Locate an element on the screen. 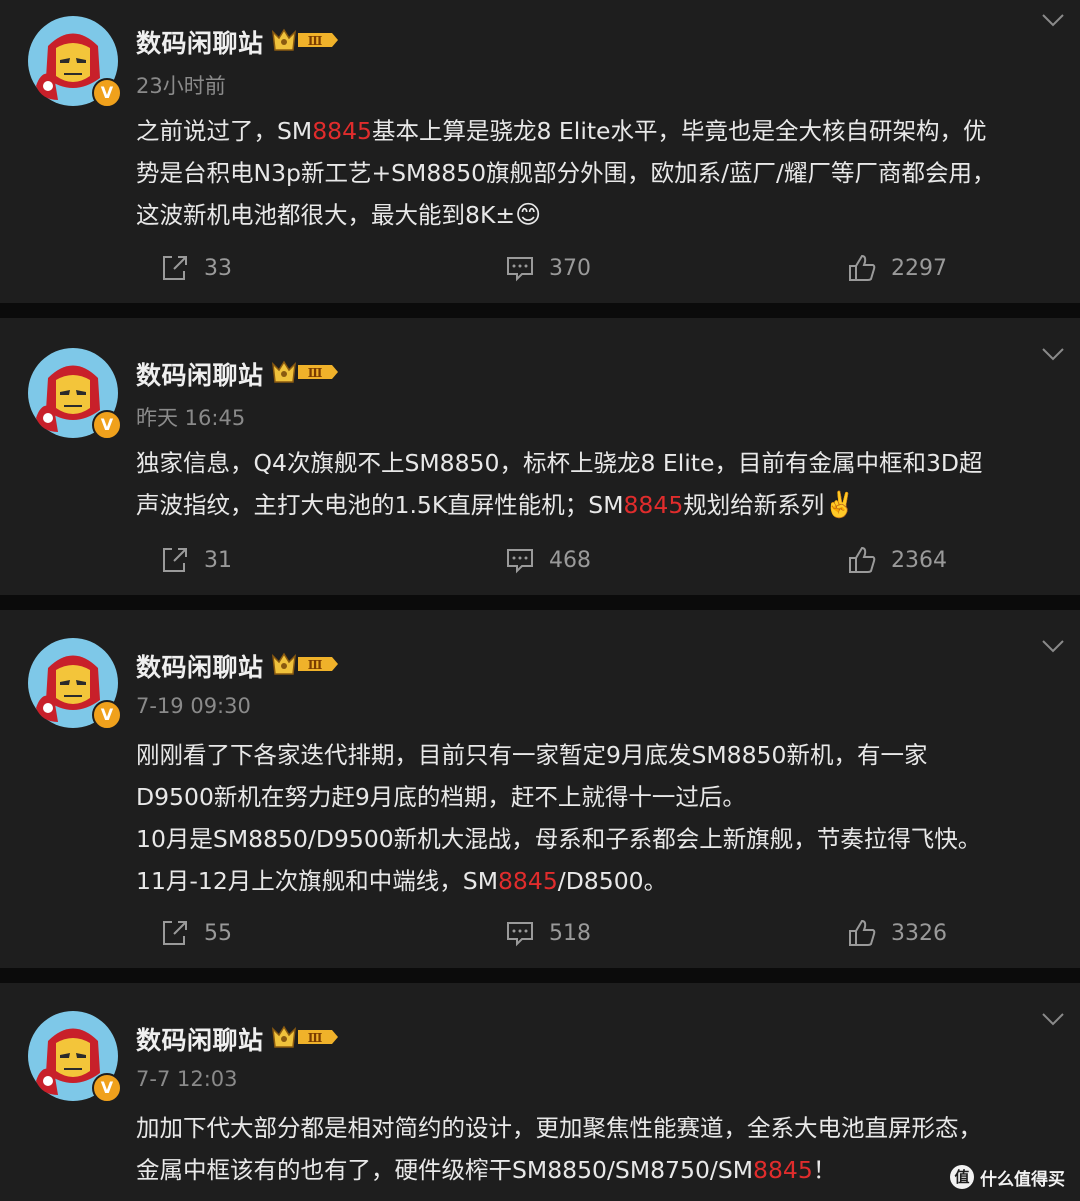 The height and width of the screenshot is (1201, 1080). comment-button: 468 is located at coordinates (548, 560).